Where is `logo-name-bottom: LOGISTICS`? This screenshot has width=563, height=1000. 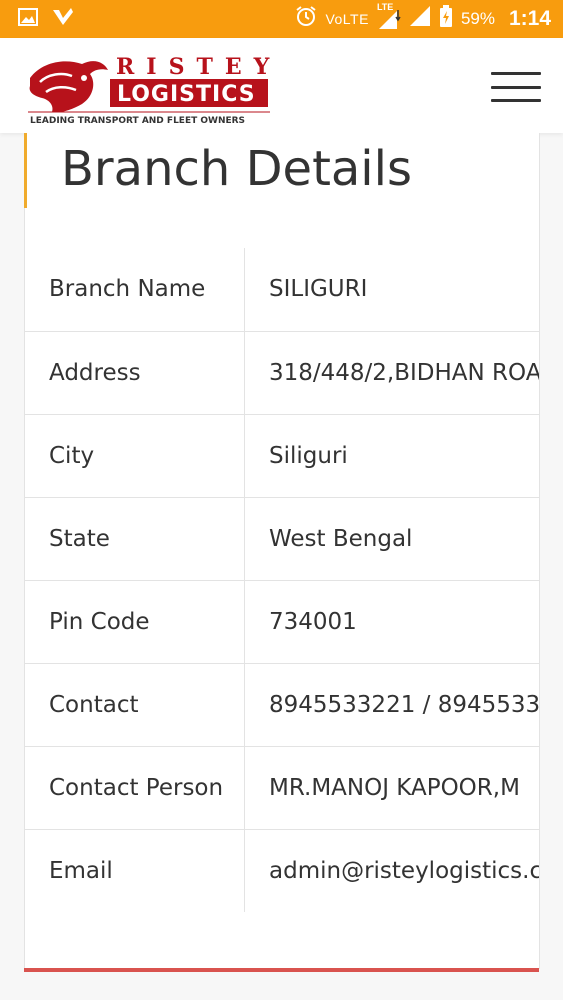 logo-name-bottom: LOGISTICS is located at coordinates (186, 94).